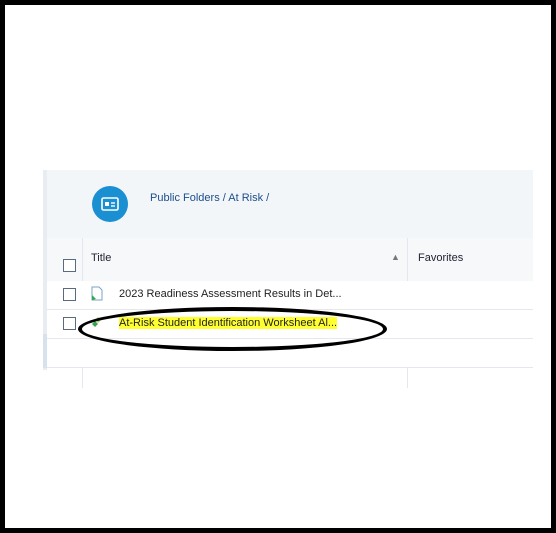 This screenshot has height=533, width=556. Describe the element at coordinates (232, 329) in the screenshot. I see `annotation-circle` at that location.